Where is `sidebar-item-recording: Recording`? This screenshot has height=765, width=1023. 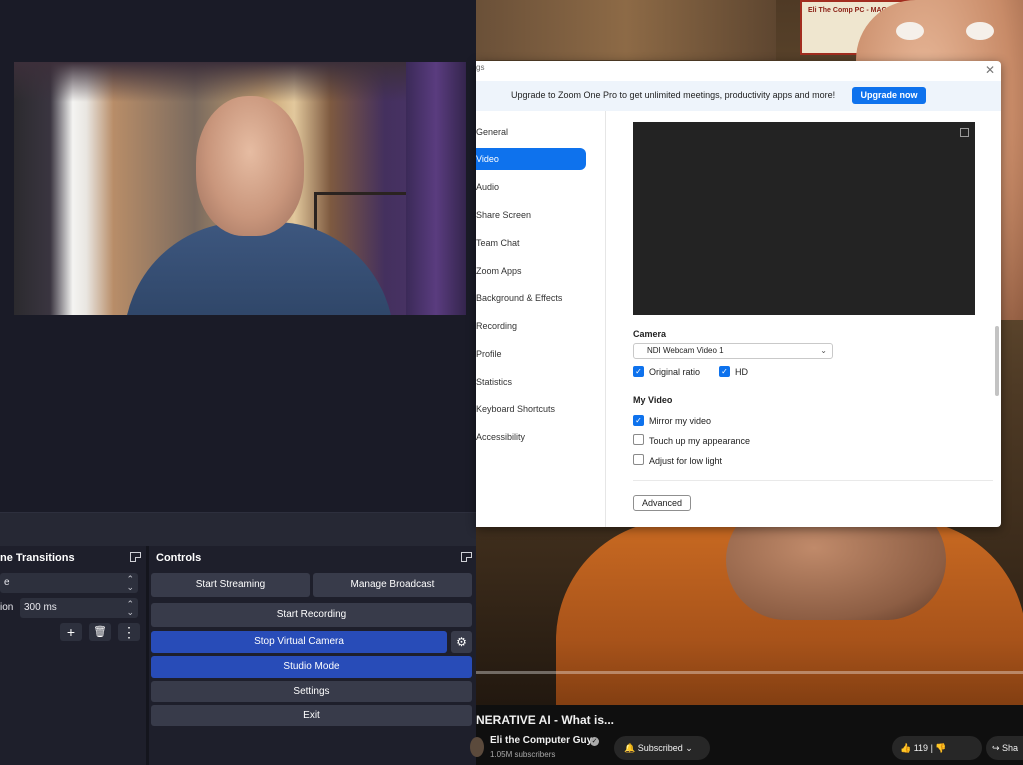
sidebar-item-recording: Recording is located at coordinates (531, 326).